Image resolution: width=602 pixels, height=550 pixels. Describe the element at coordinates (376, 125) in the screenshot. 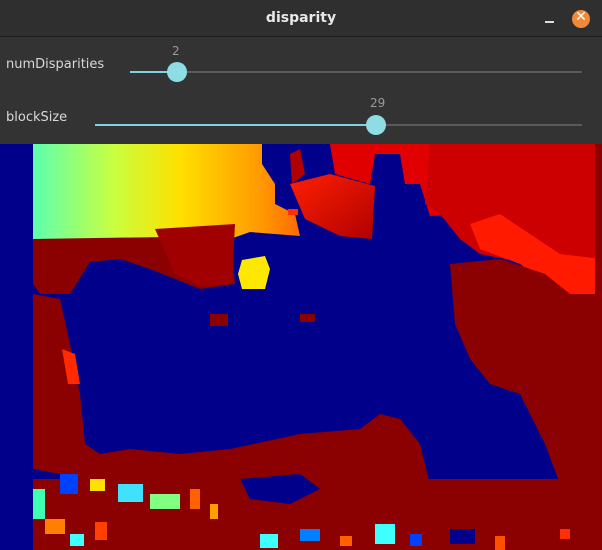

I see `slider-handle-blocksize` at that location.